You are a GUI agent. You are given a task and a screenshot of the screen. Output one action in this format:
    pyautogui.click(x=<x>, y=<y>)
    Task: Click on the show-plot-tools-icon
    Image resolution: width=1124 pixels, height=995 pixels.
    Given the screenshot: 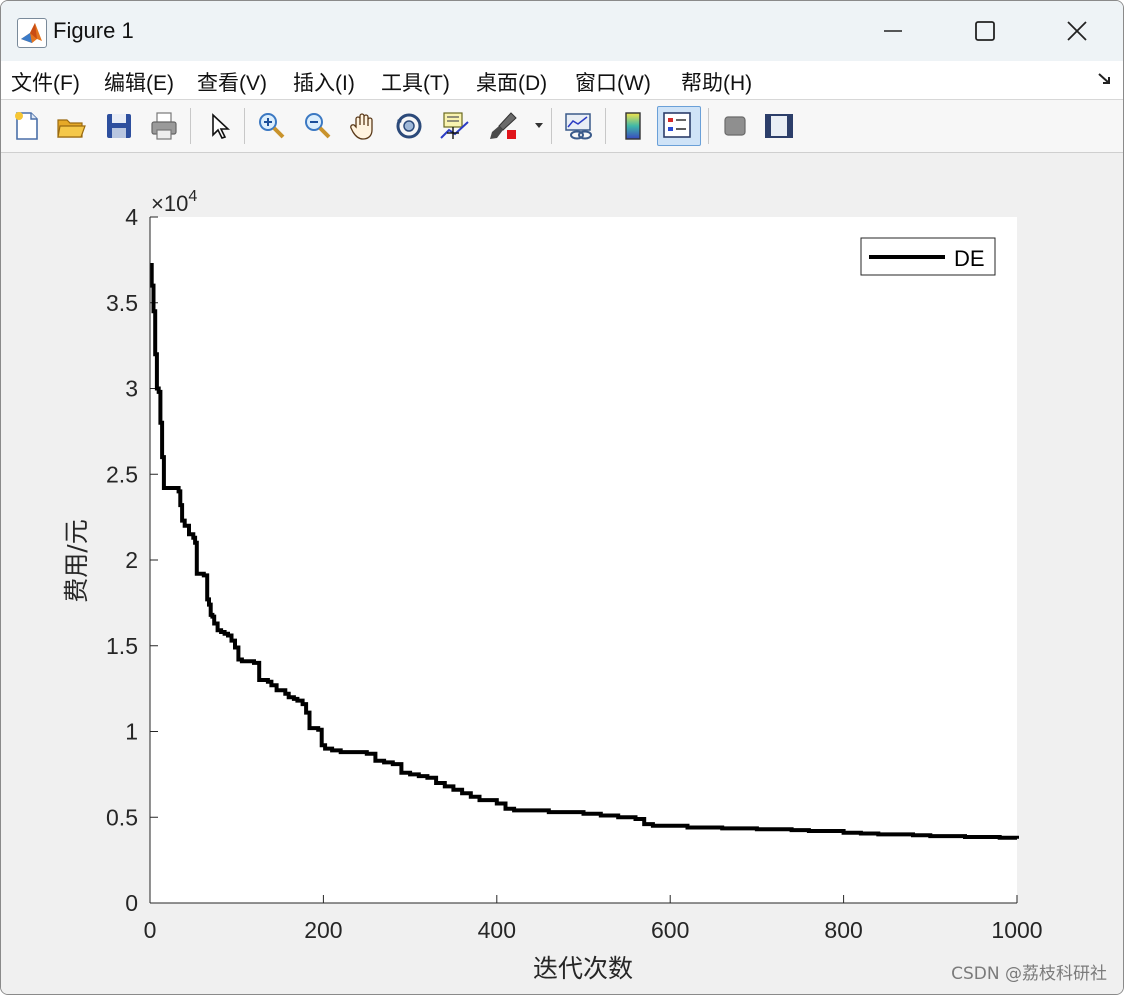 What is the action you would take?
    pyautogui.click(x=779, y=126)
    